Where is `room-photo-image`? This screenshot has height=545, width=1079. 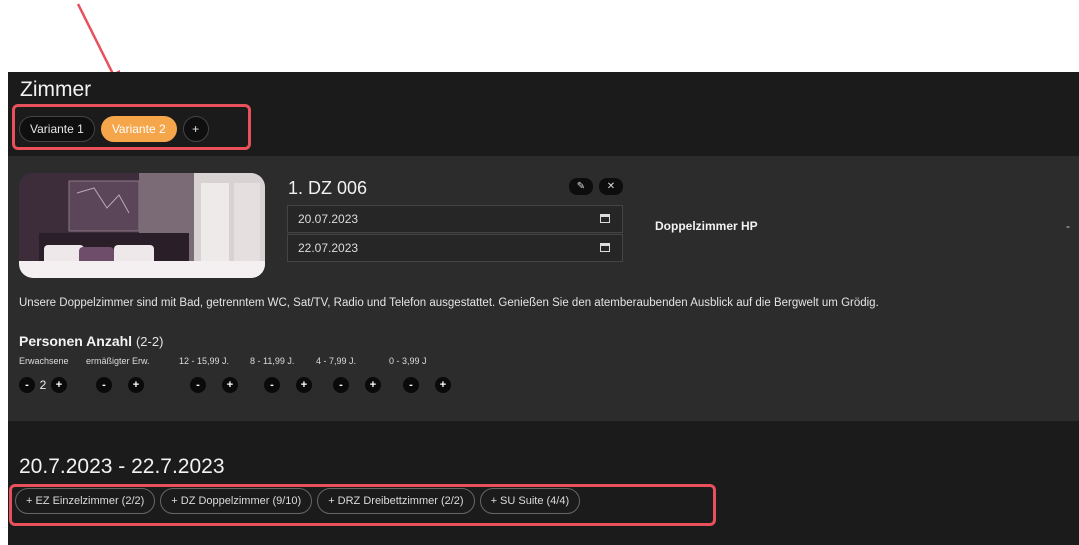 room-photo-image is located at coordinates (142, 225).